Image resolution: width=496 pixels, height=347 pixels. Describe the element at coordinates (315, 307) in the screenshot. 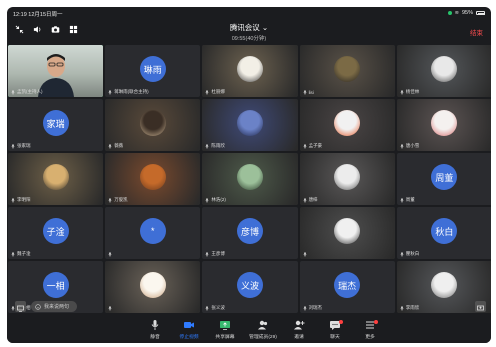

I see `participant-name: 刘瑞杰` at that location.